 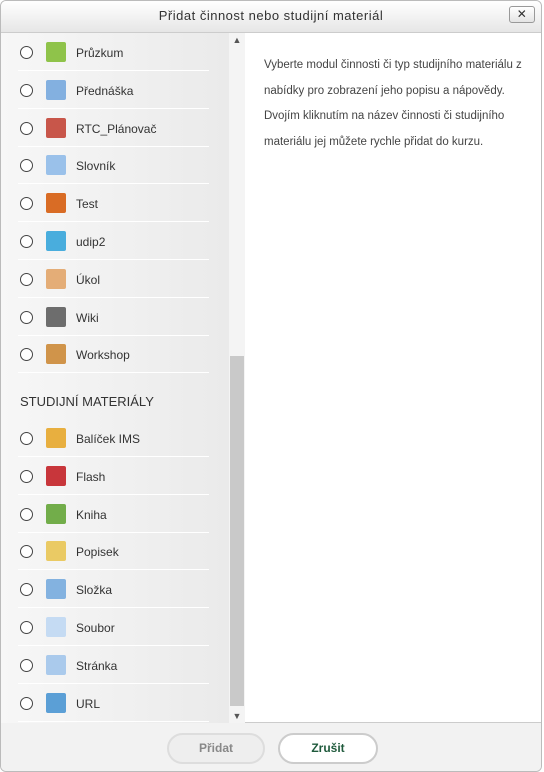 I want to click on module-label: Průzkum, so click(x=100, y=53).